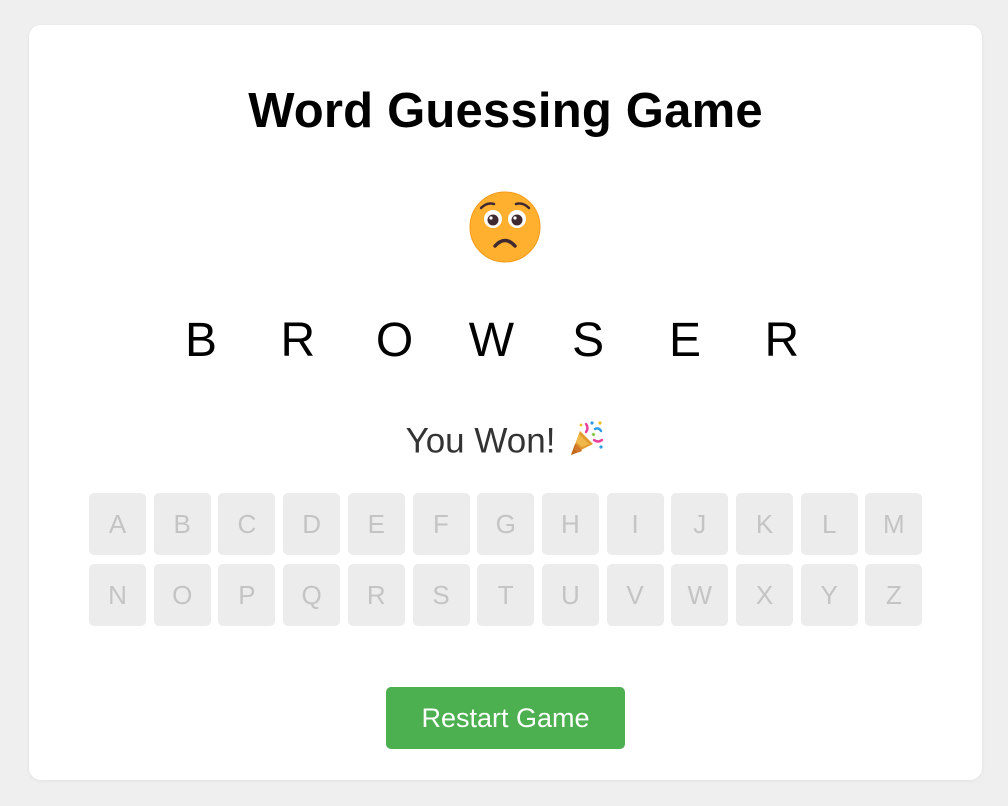 The image size is (1008, 806). What do you see at coordinates (506, 595) in the screenshot?
I see `letter-key-t: T` at bounding box center [506, 595].